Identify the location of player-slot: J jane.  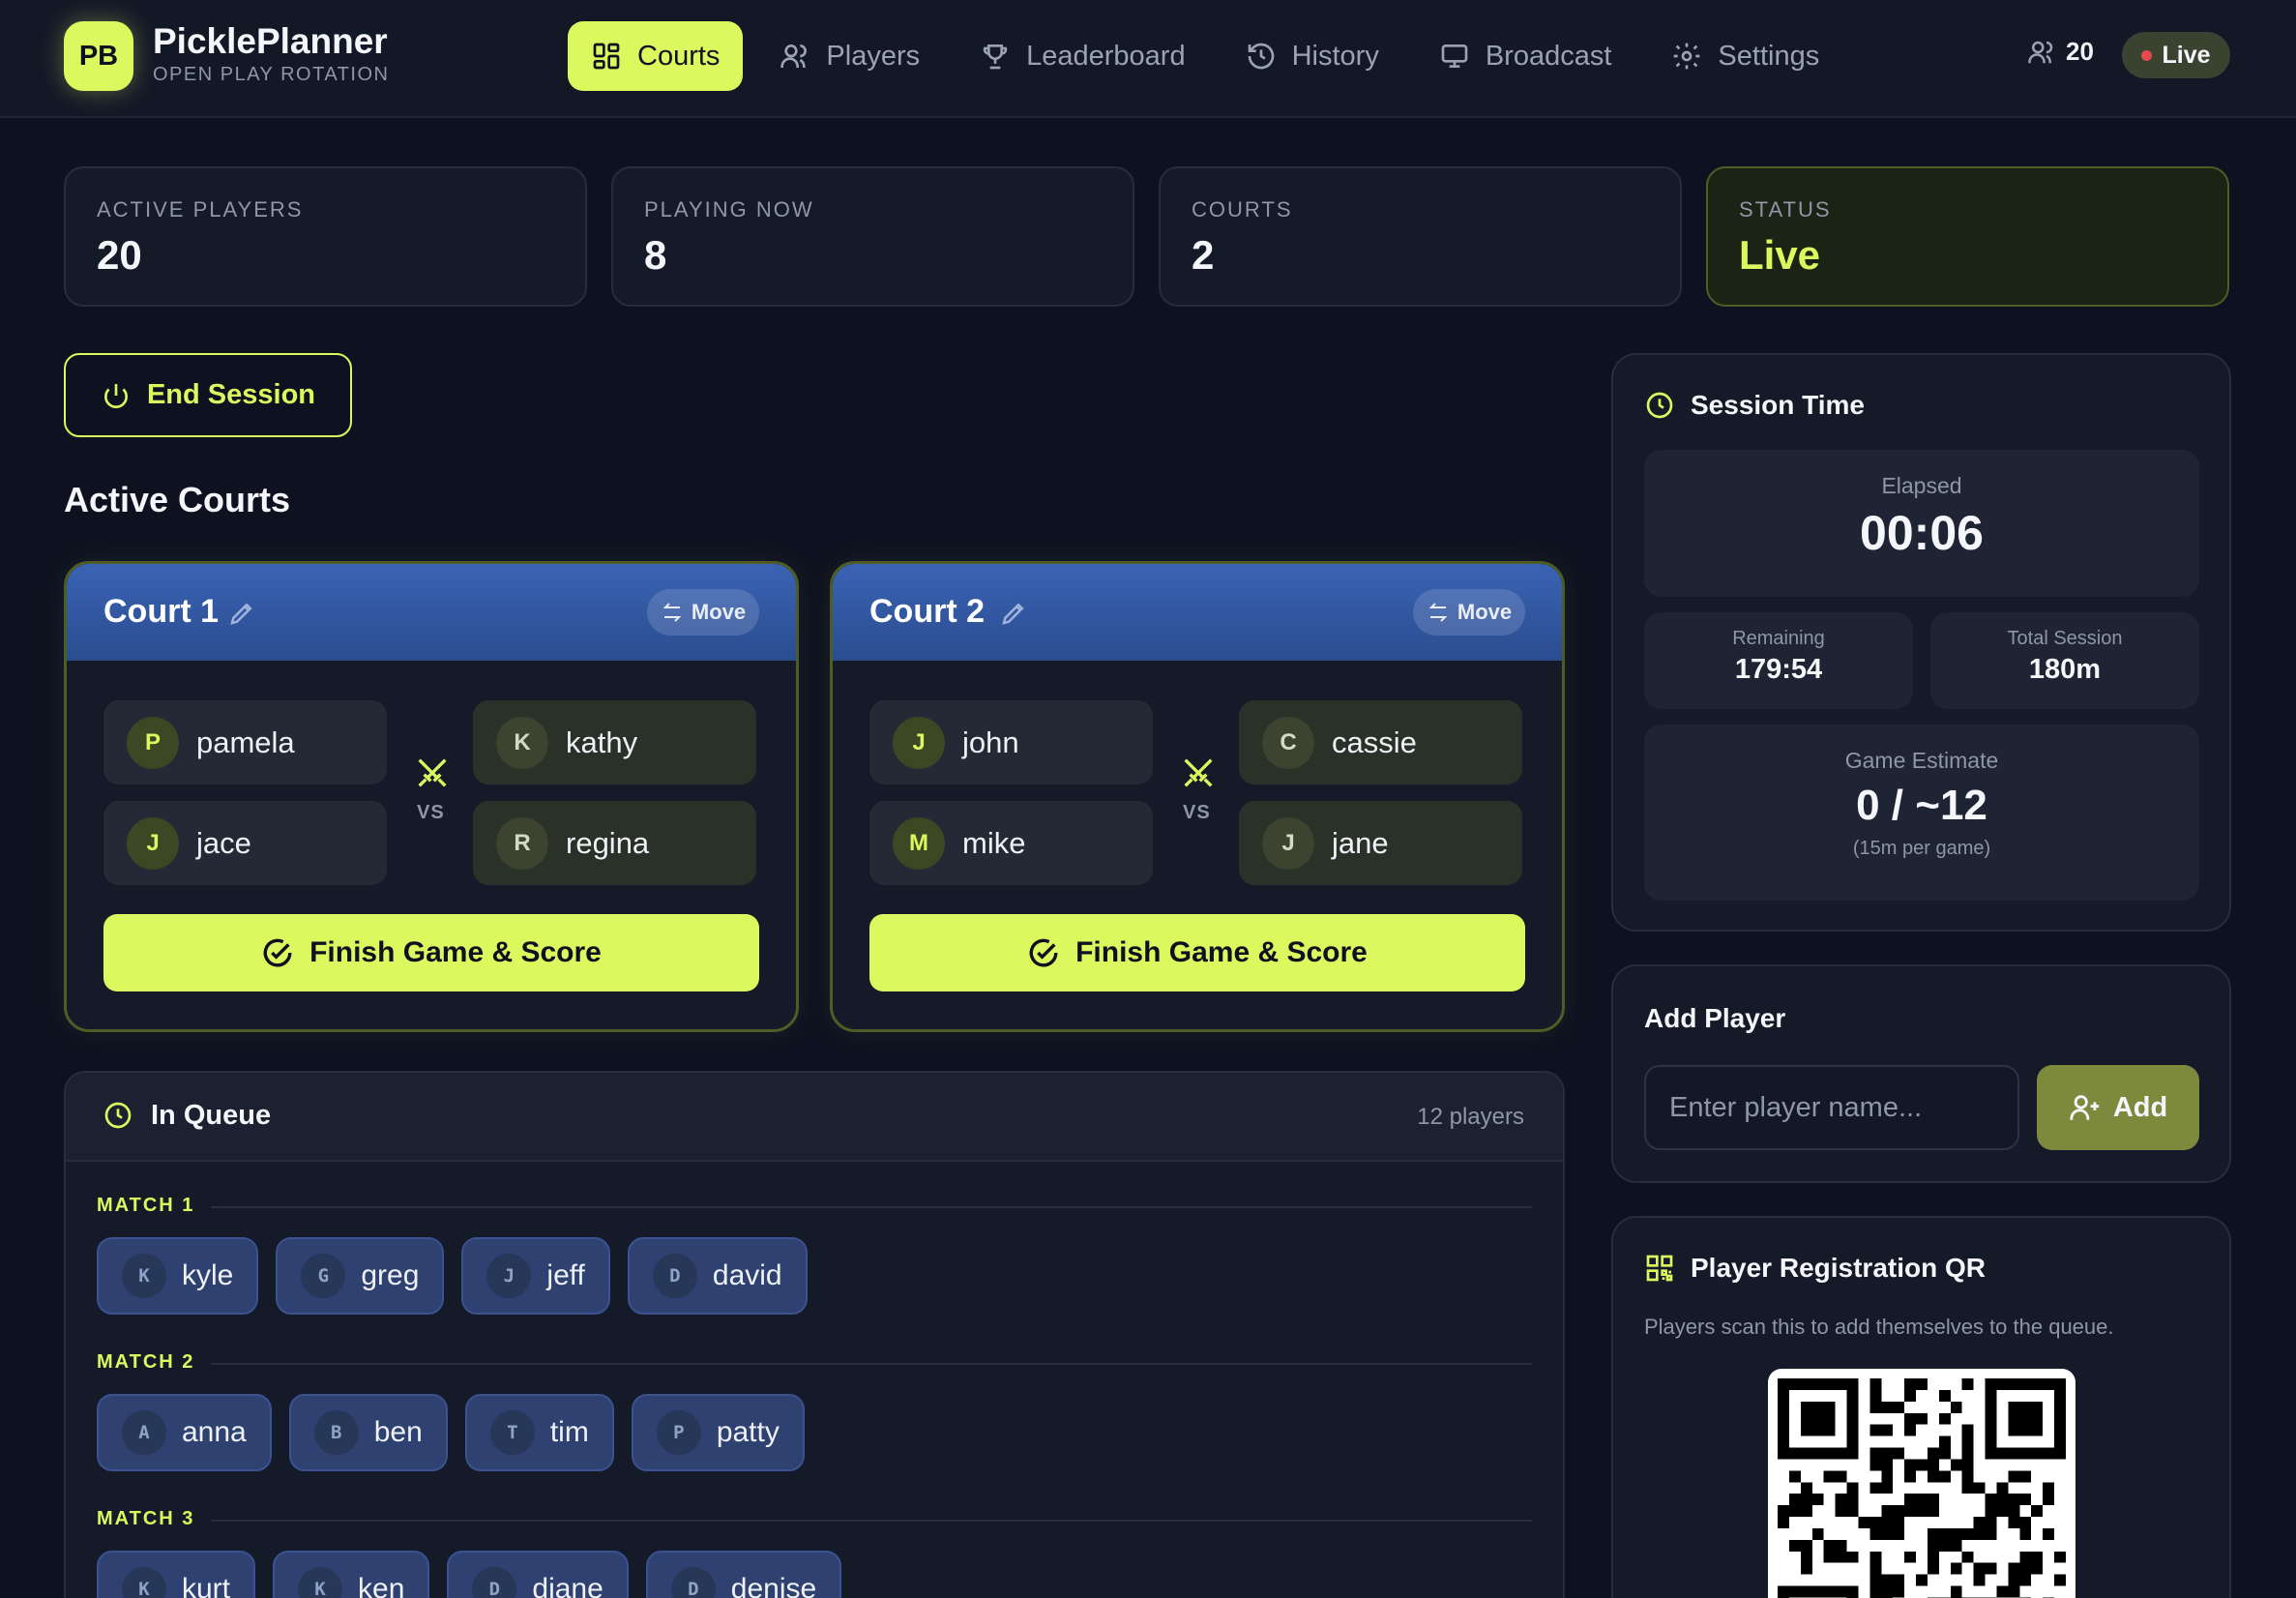
(1380, 843).